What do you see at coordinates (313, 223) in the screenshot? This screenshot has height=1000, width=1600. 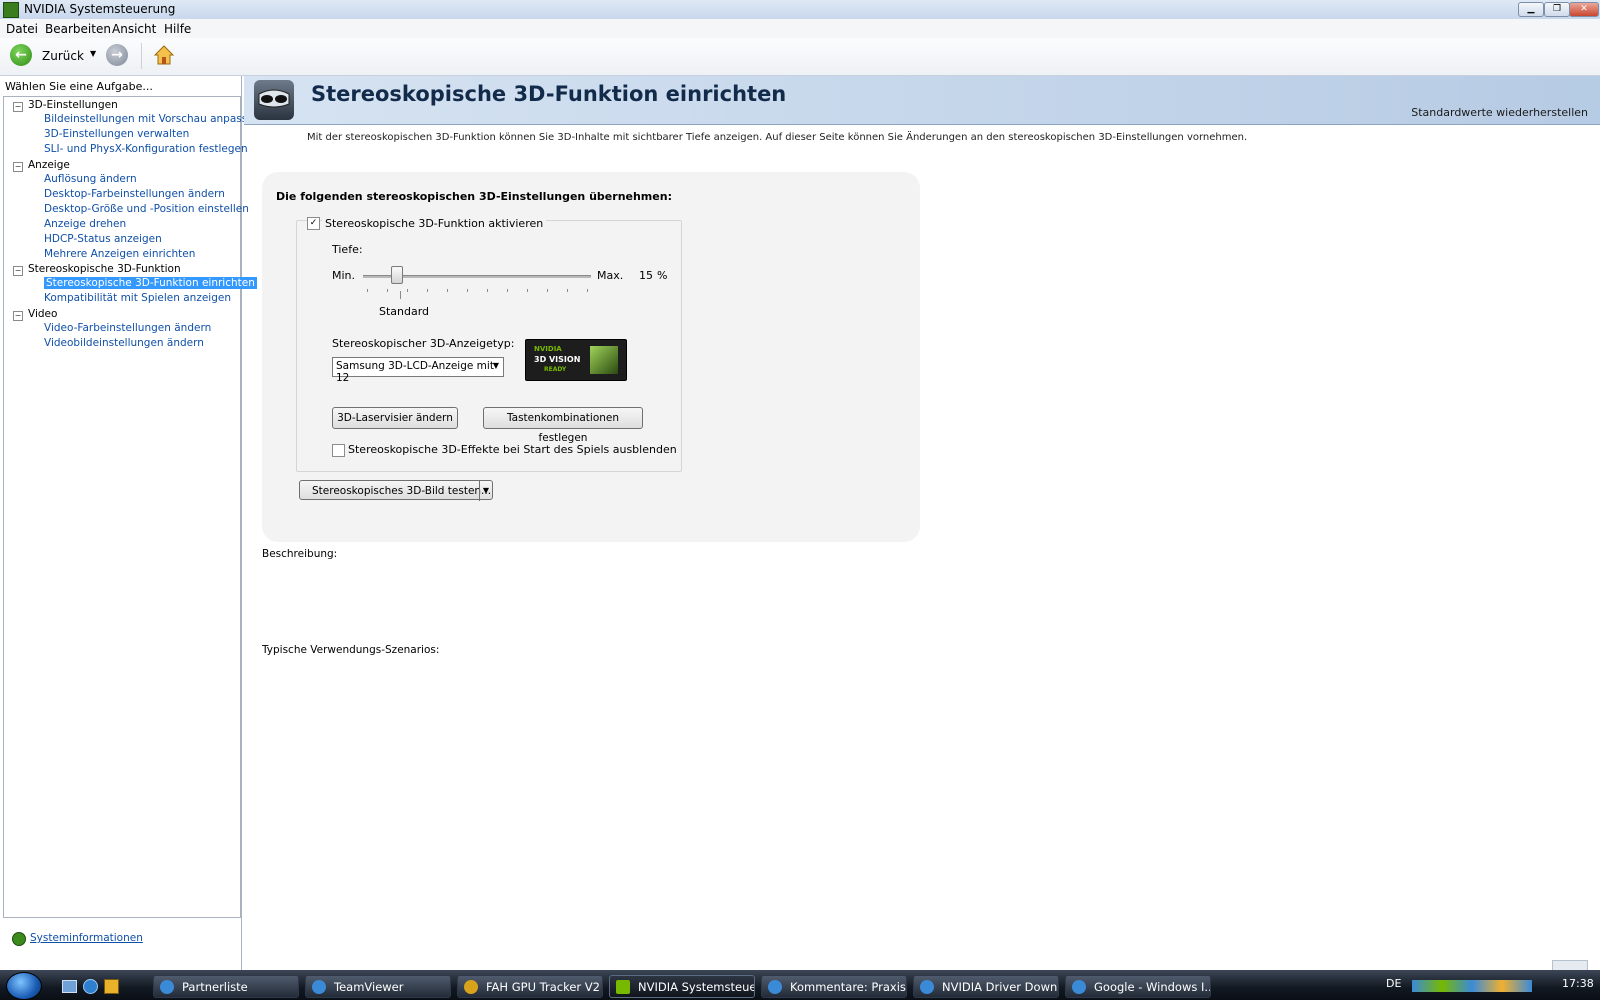 I see `enable-stereo-checkbox: ✓` at bounding box center [313, 223].